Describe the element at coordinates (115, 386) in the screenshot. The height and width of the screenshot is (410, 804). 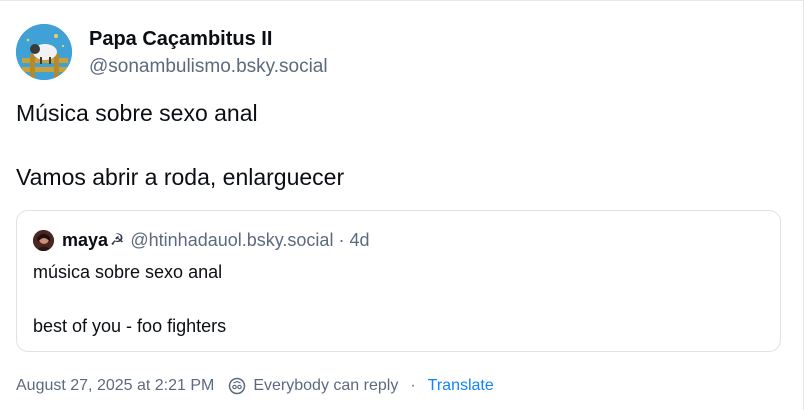
I see `post-timestamp: August 27, 2025 at 2:21 PM` at that location.